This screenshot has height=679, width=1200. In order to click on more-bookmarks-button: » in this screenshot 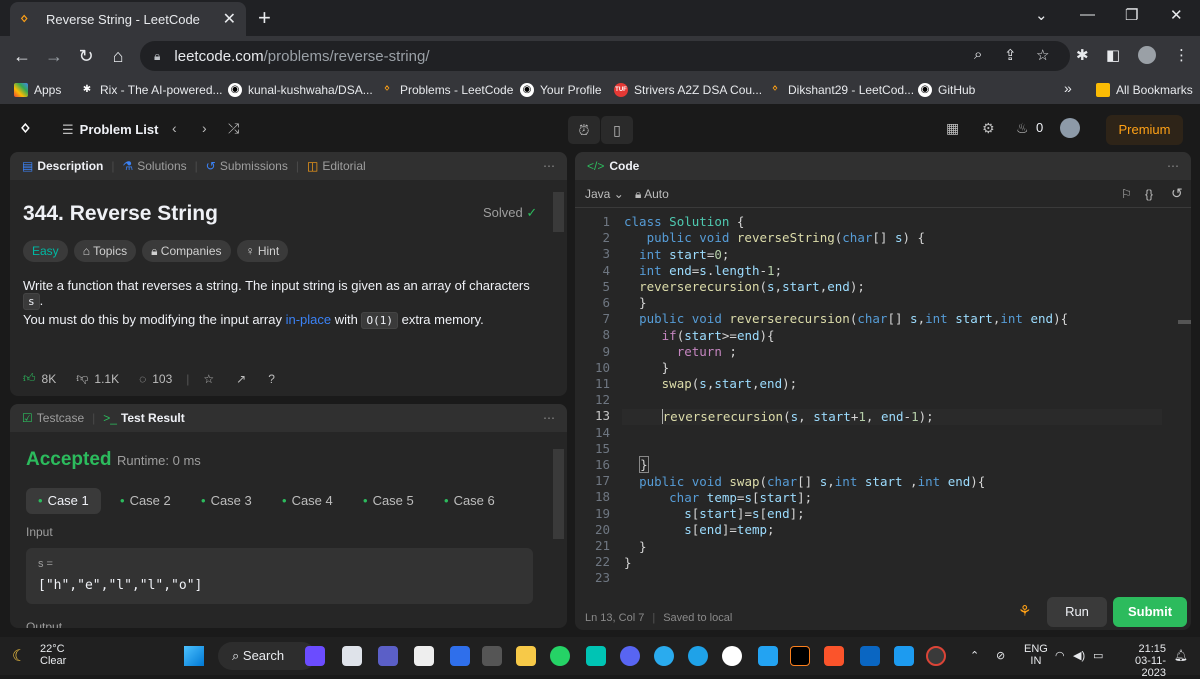, I will do `click(1068, 88)`.